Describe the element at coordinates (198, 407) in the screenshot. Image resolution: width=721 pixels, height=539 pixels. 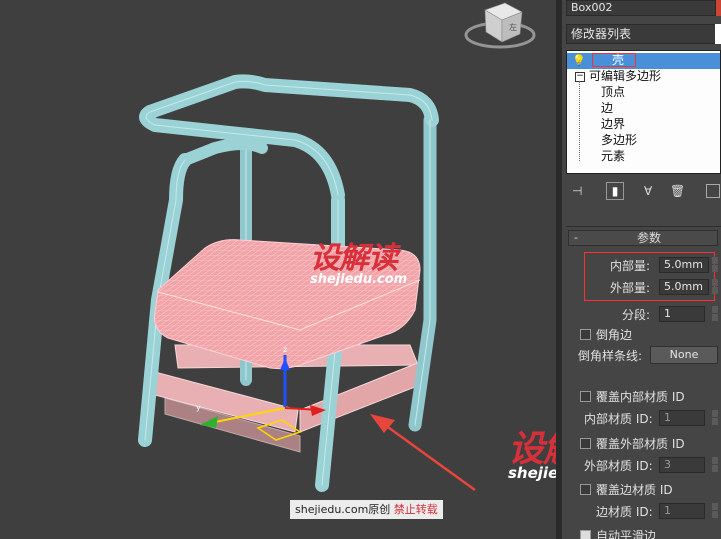
I see `svg-text: y` at that location.